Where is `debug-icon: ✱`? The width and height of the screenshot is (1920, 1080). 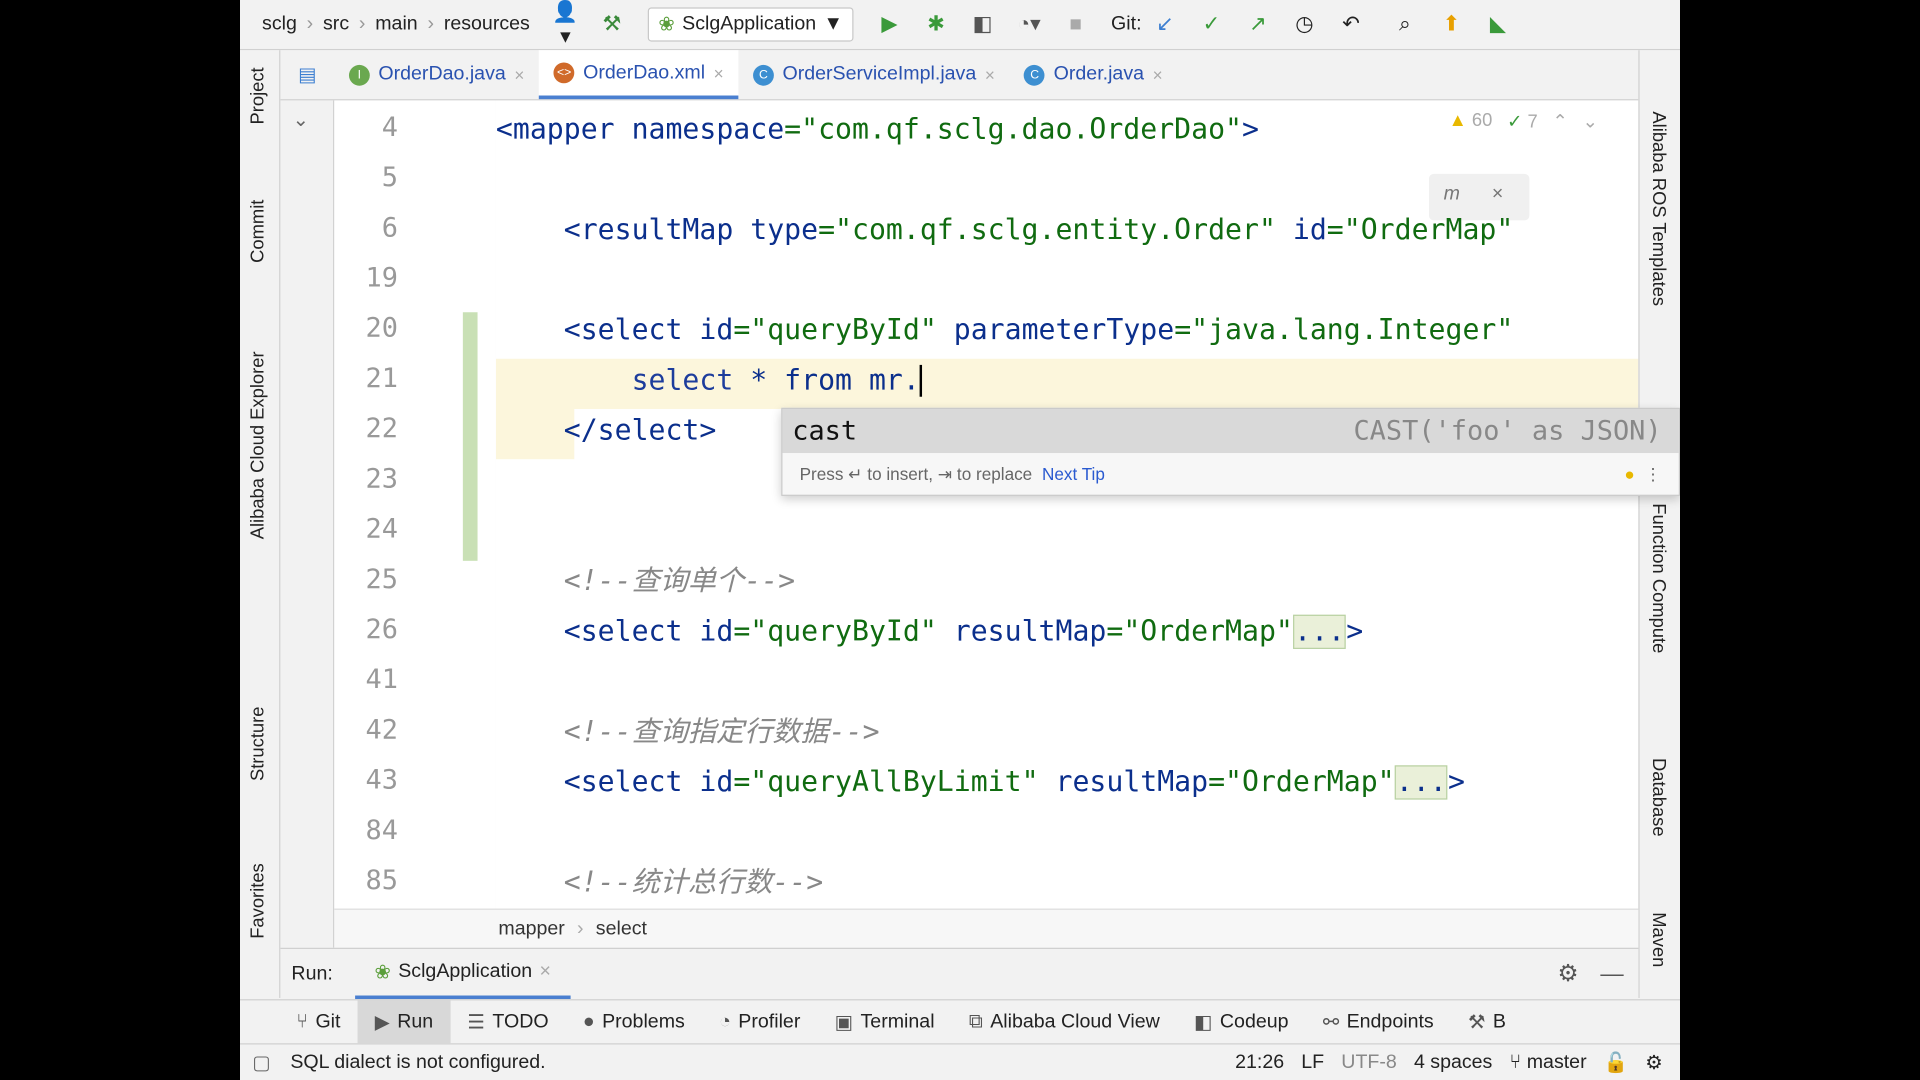 debug-icon: ✱ is located at coordinates (935, 24).